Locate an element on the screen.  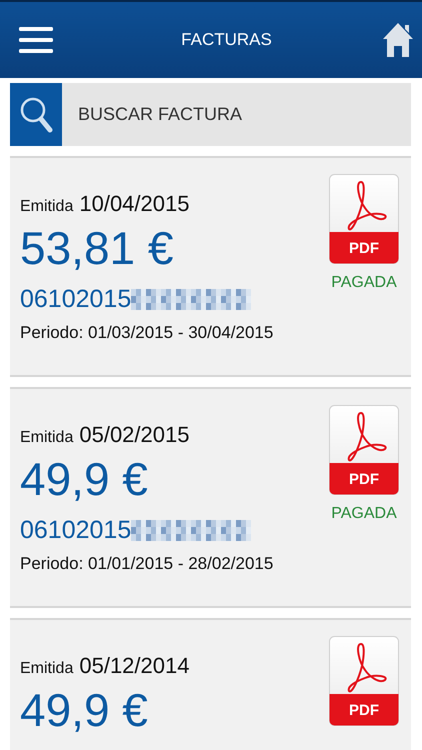
issue-date: 05/12/2014 is located at coordinates (134, 666).